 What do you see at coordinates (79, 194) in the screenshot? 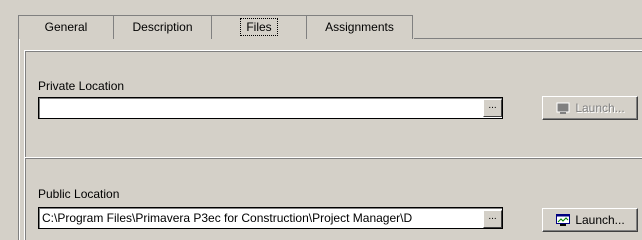
I see `public-location-label: Public Location` at bounding box center [79, 194].